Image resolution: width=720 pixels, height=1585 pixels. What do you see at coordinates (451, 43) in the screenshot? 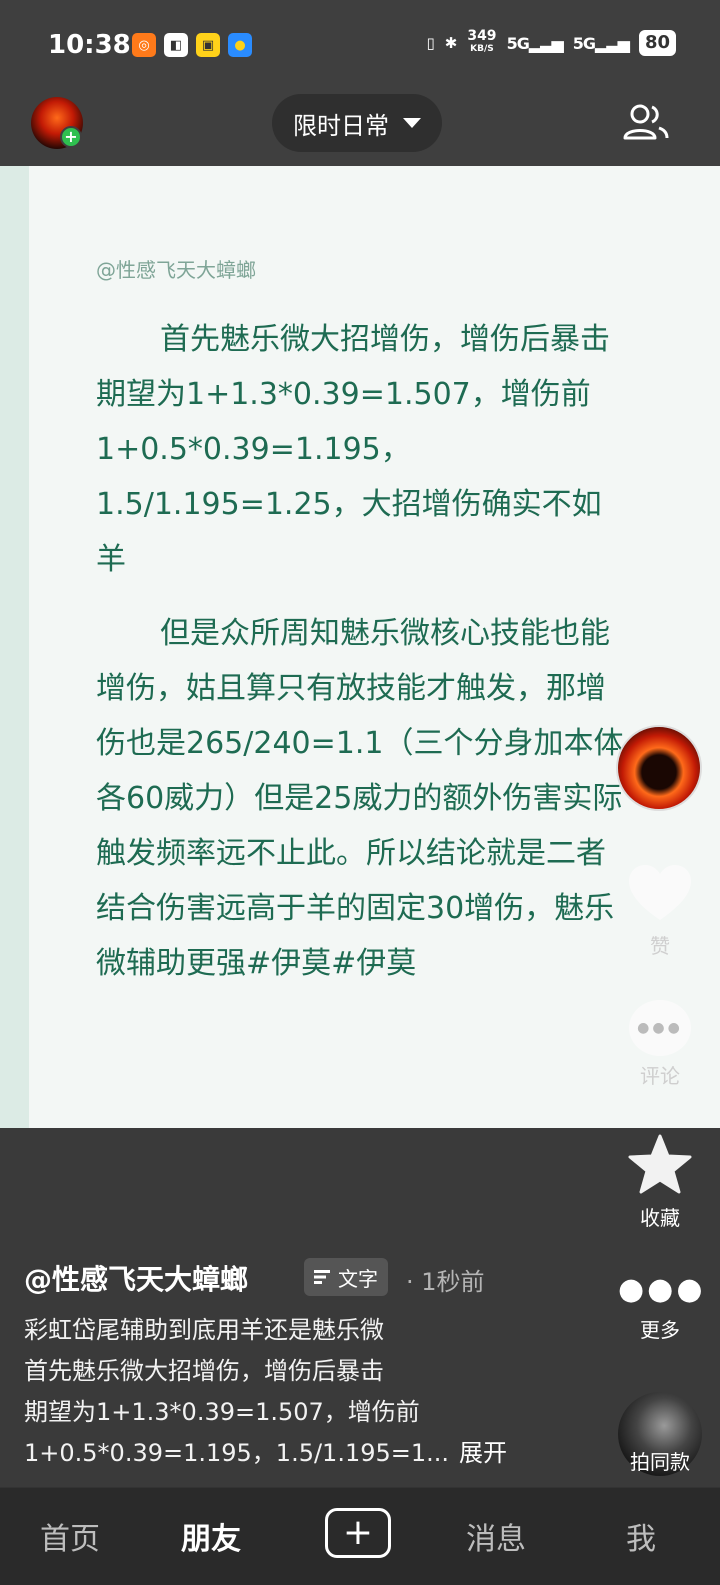
I see `bluetooth-icon: ✱` at bounding box center [451, 43].